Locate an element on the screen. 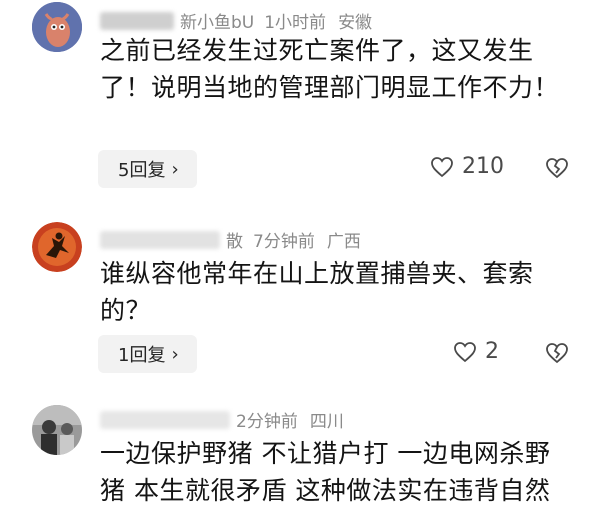 This screenshot has height=511, width=600. replies-button: 5回复 › is located at coordinates (147, 169).